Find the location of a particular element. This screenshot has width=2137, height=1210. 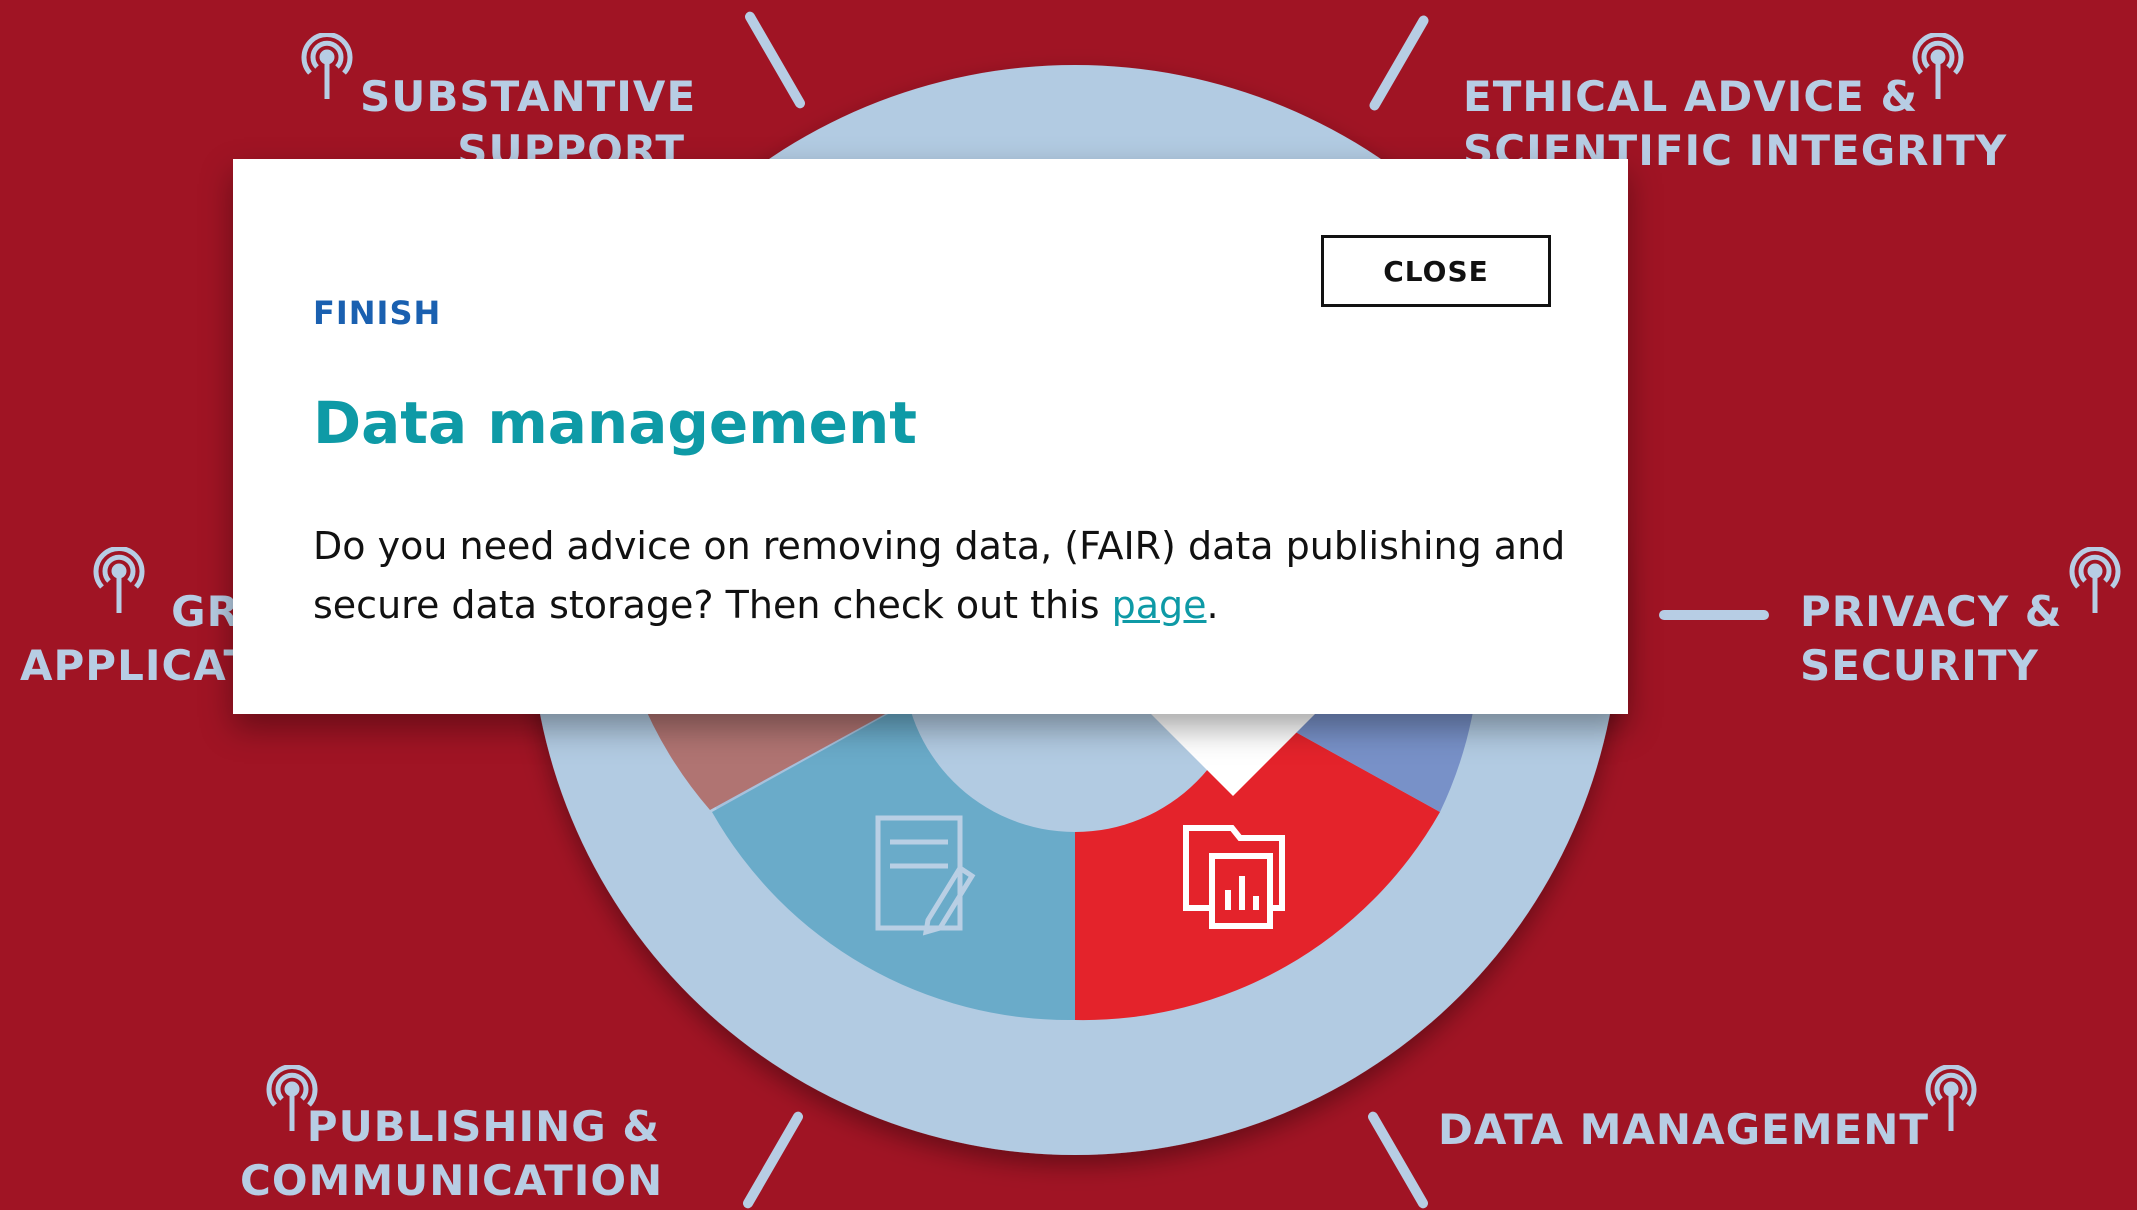

category-data-management: DATA MANAGEMENT is located at coordinates (1683, 1130).